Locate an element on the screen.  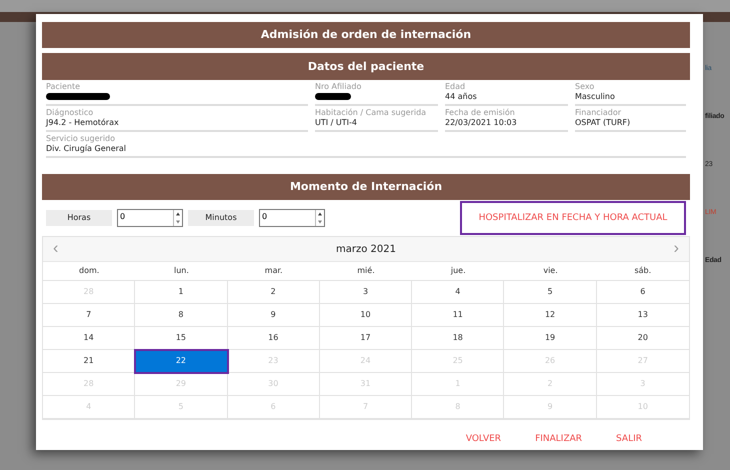
field-label: Nro Afiliado is located at coordinates (338, 86).